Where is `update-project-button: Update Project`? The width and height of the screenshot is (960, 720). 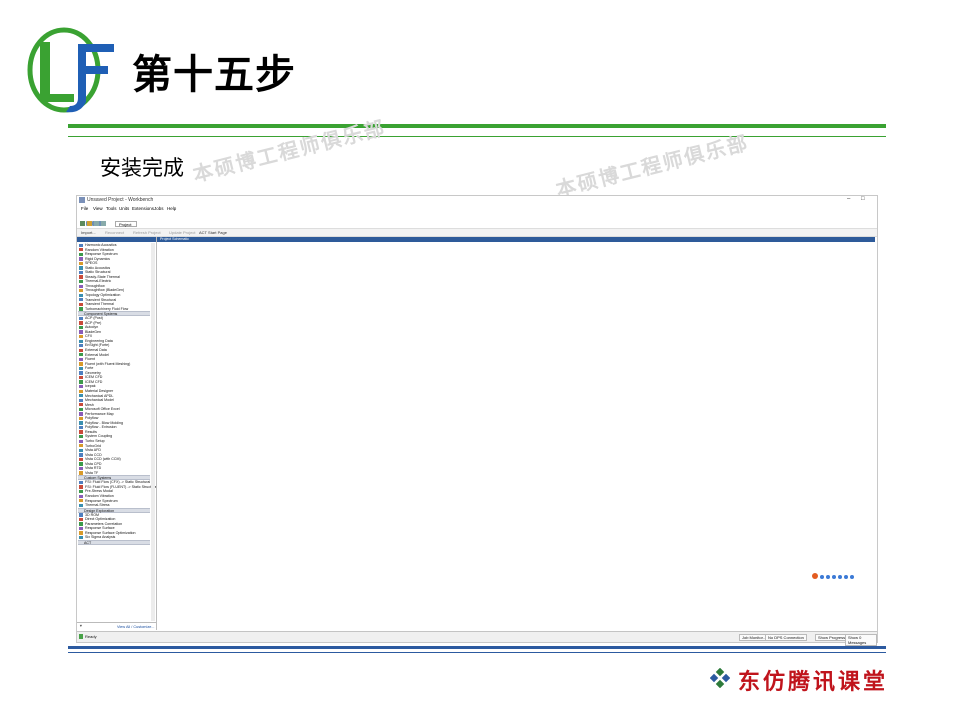 update-project-button: Update Project is located at coordinates (182, 232).